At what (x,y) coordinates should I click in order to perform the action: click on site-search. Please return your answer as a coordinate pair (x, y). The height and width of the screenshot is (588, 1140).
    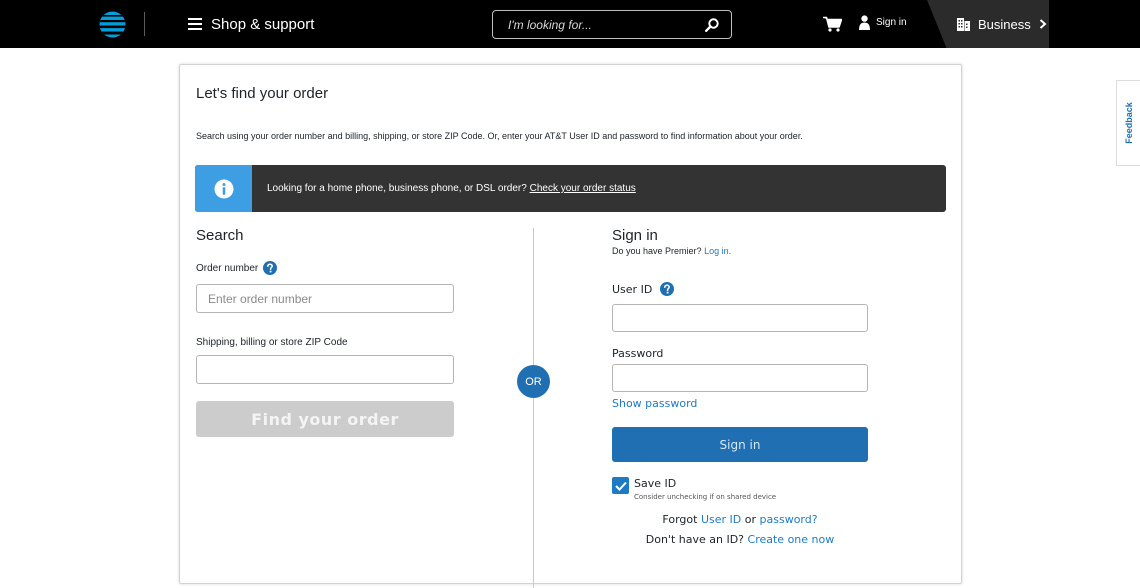
    Looking at the image, I should click on (612, 24).